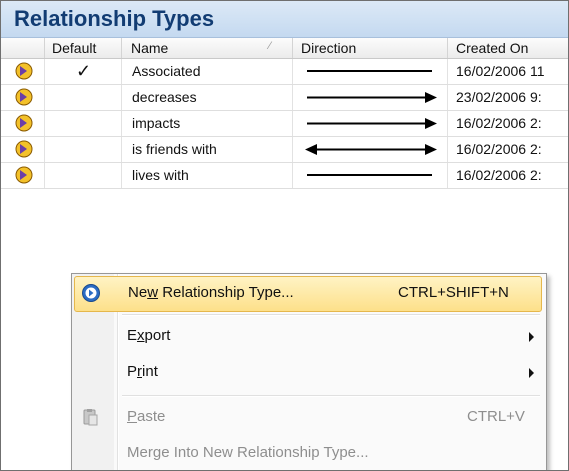 Image resolution: width=569 pixels, height=471 pixels. I want to click on sort-indicator-icon: ⁄, so click(270, 46).